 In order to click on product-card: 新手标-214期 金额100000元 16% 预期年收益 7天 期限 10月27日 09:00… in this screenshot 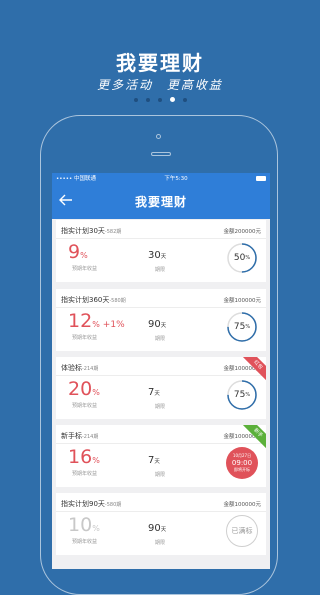, I will do `click(161, 456)`.